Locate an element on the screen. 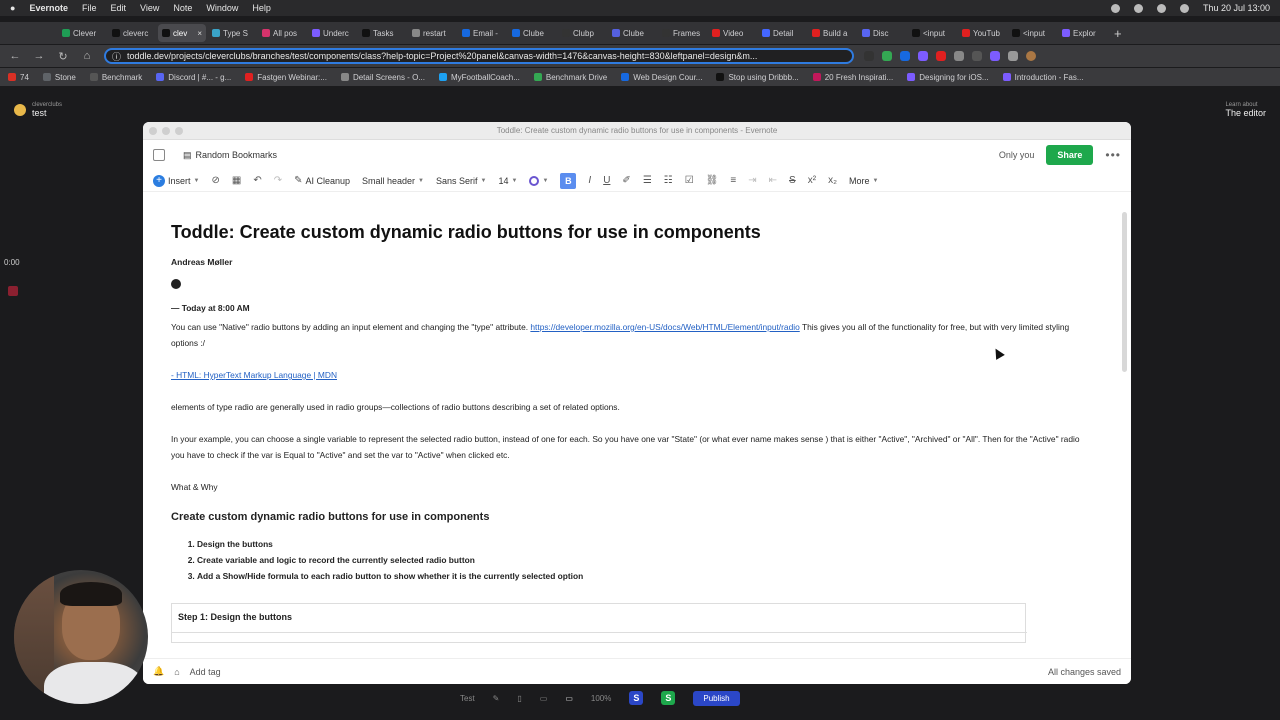  desktop-icon: ▭ is located at coordinates (569, 698).